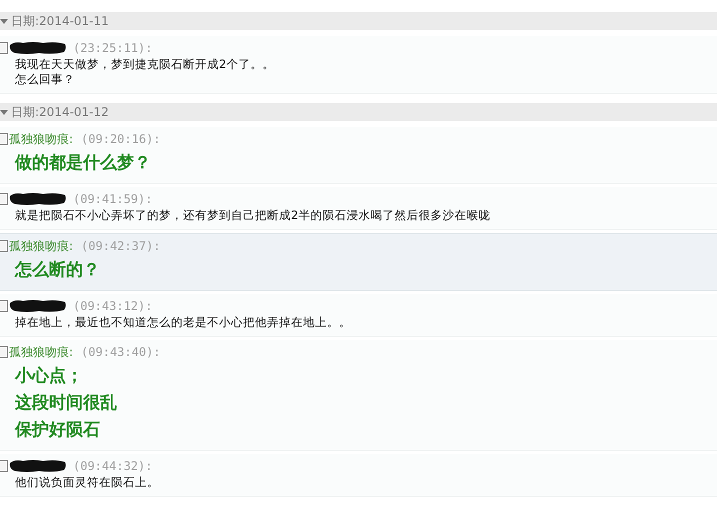  I want to click on message-text: 我现在天天做梦，梦到捷克陨石断开成2个了。。, so click(145, 64).